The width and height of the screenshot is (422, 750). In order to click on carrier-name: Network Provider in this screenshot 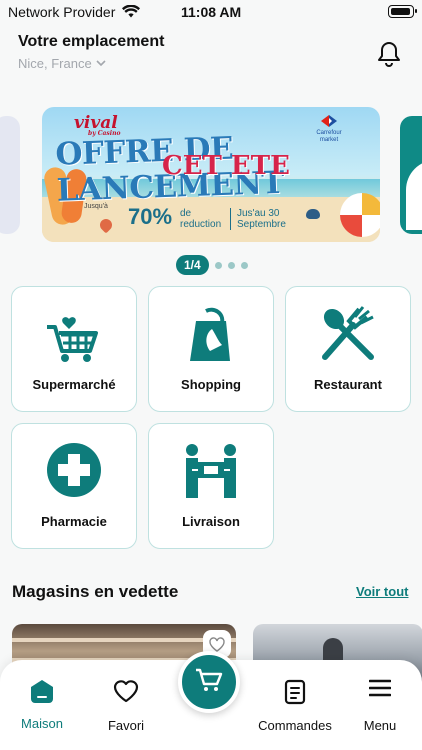, I will do `click(62, 12)`.